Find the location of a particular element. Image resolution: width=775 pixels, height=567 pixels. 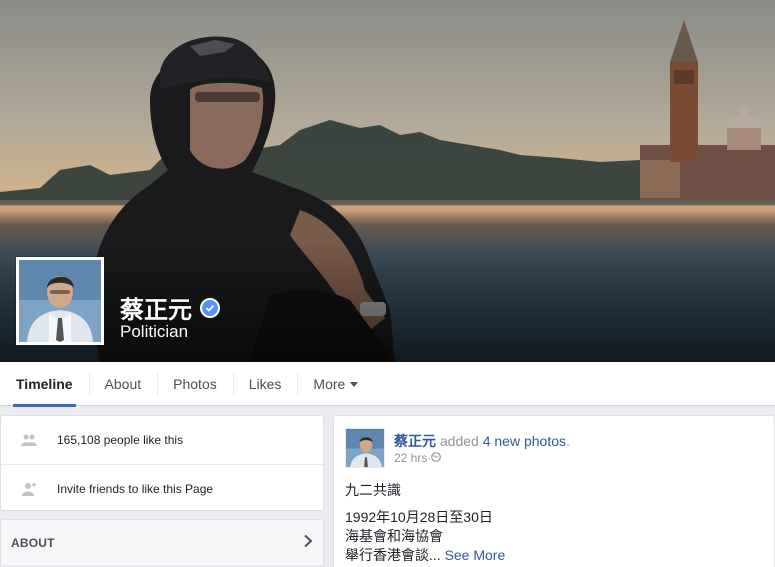

page-title: 蔡正元 is located at coordinates (170, 307).